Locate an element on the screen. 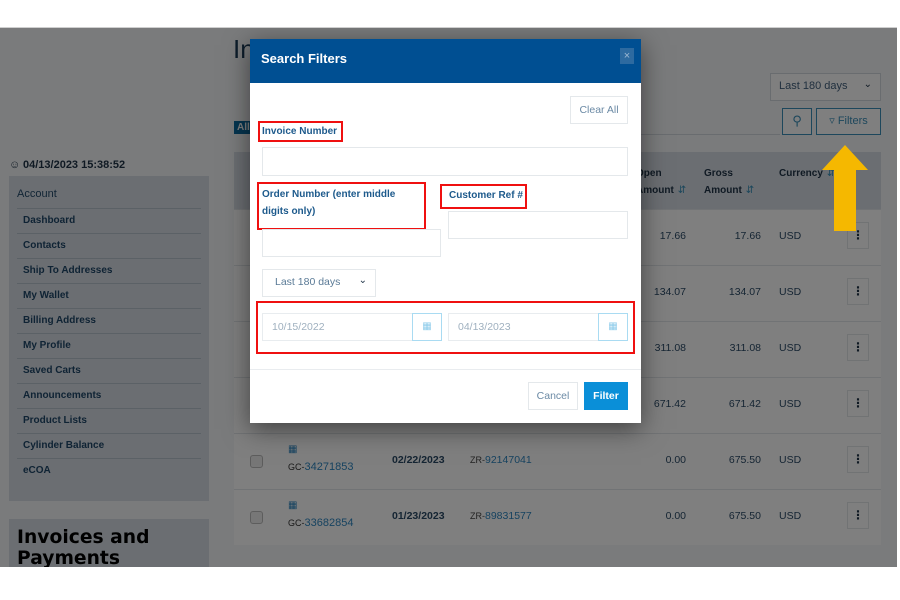 This screenshot has height=600, width=900. annotation-arrow-up-icon is located at coordinates (845, 188).